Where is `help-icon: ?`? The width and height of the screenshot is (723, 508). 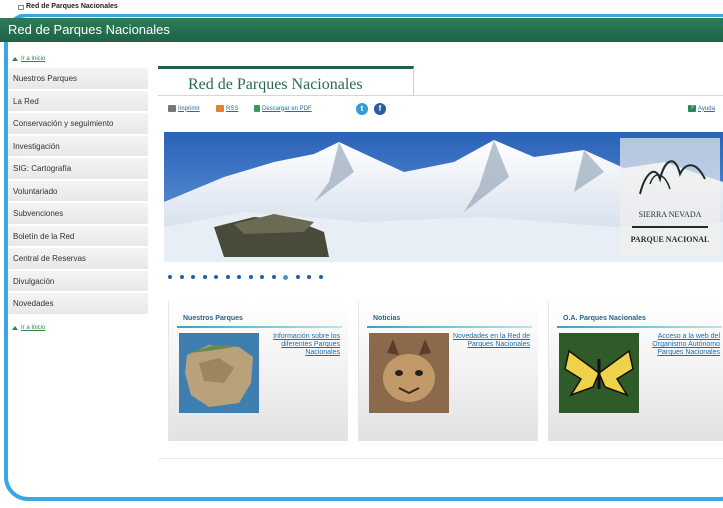
help-icon: ? is located at coordinates (692, 108).